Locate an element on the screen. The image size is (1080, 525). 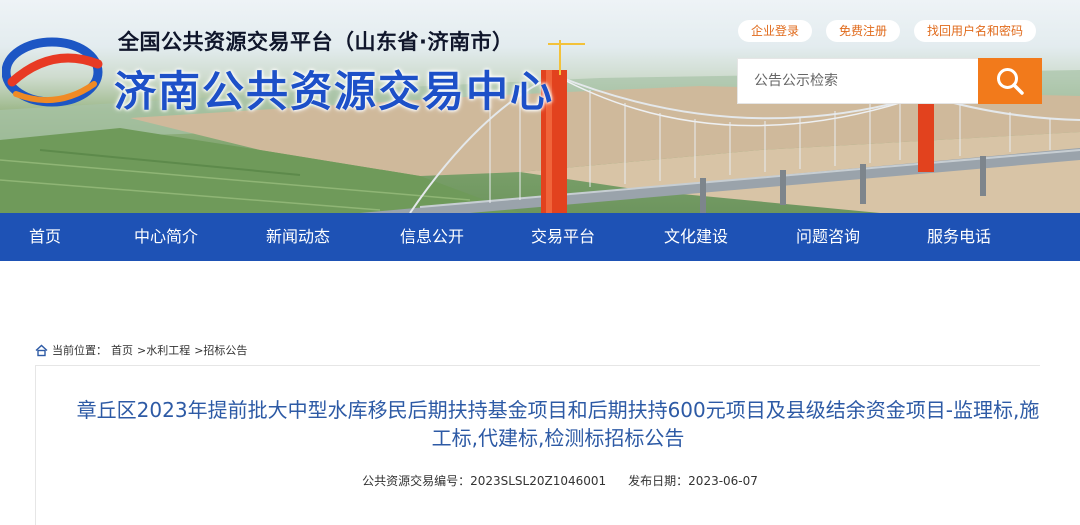
search-button is located at coordinates (1010, 81).